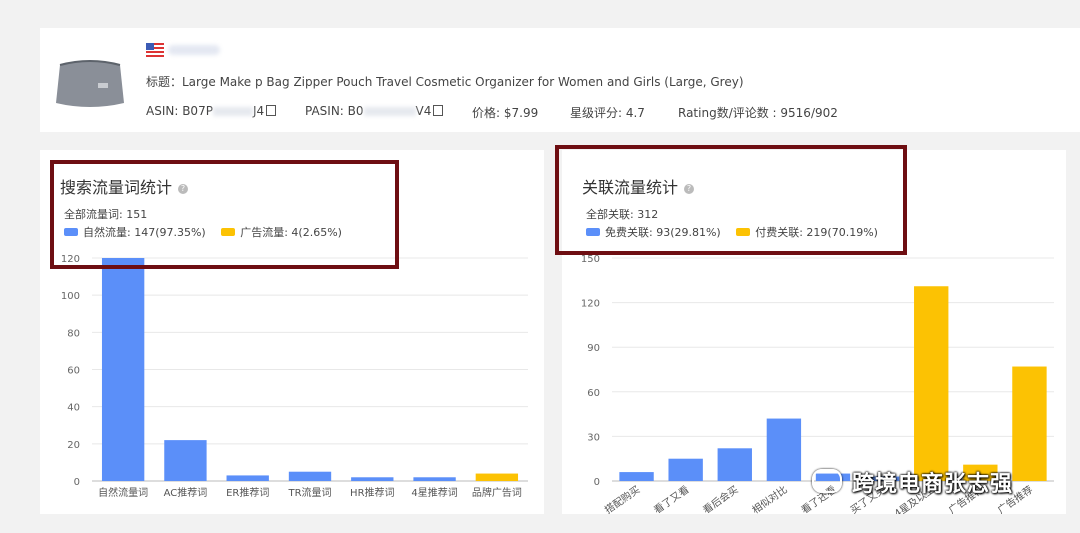  Describe the element at coordinates (590, 304) in the screenshot. I see `y-tick-label: 120` at that location.